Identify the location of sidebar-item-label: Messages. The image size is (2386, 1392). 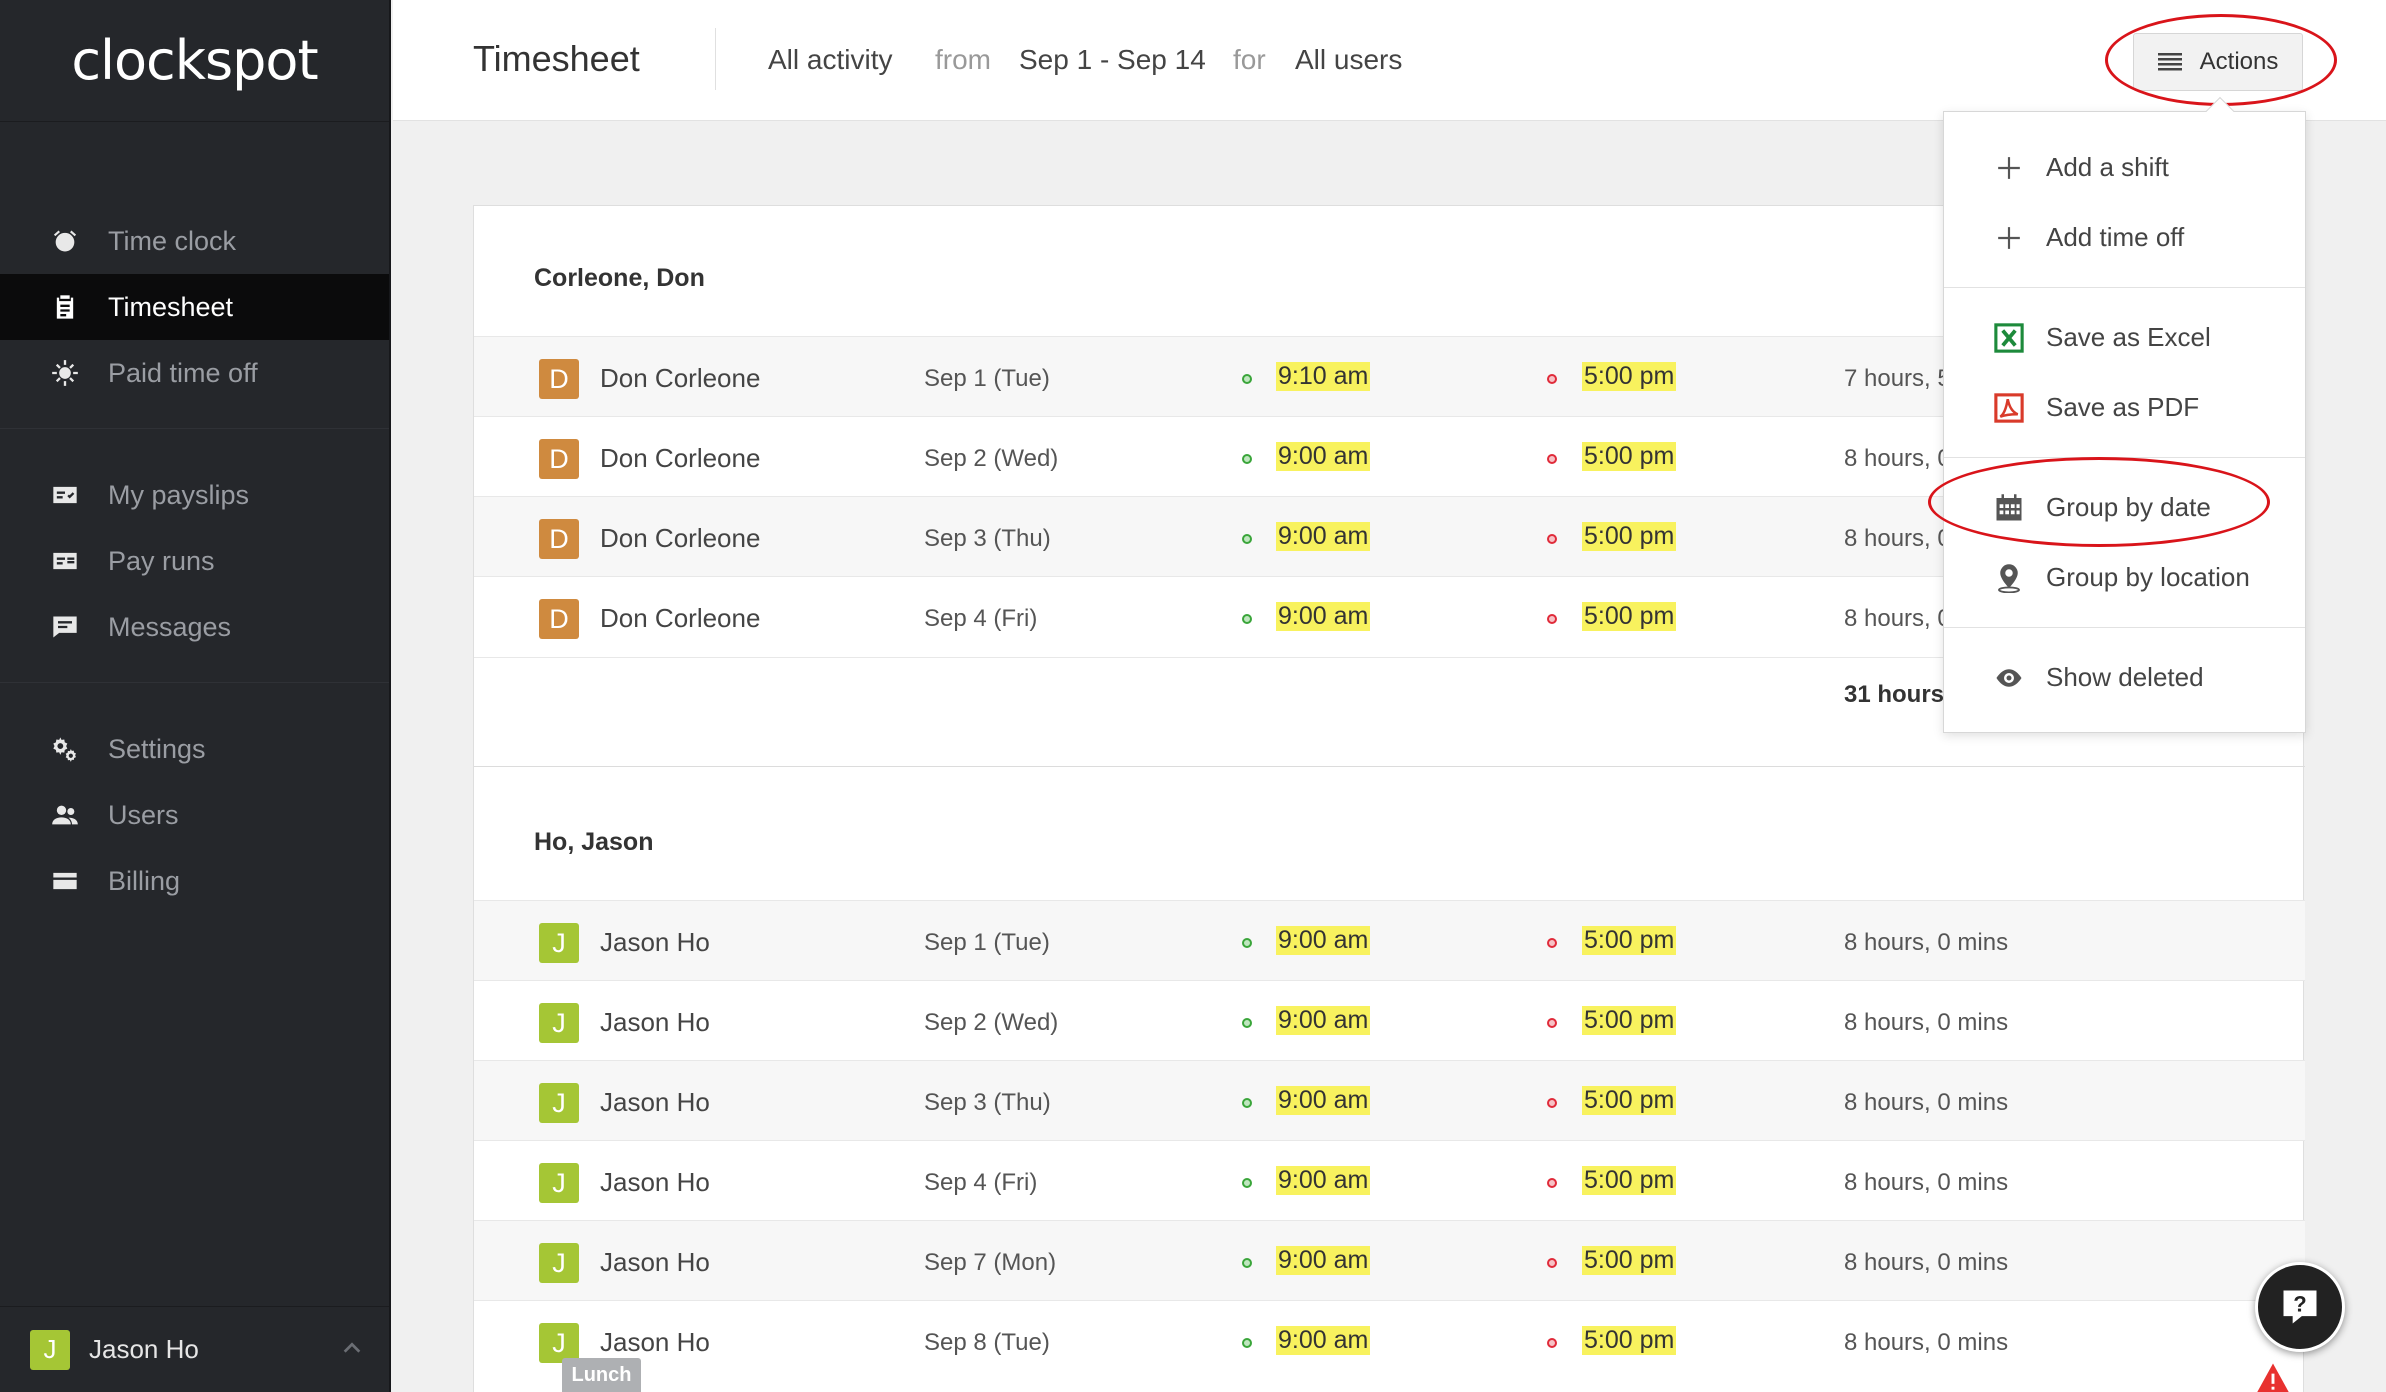
(170, 626).